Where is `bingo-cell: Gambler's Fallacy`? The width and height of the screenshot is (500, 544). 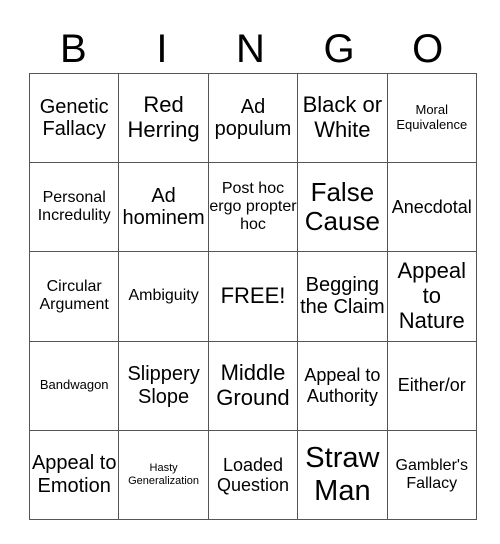
bingo-cell: Gambler's Fallacy is located at coordinates (431, 474).